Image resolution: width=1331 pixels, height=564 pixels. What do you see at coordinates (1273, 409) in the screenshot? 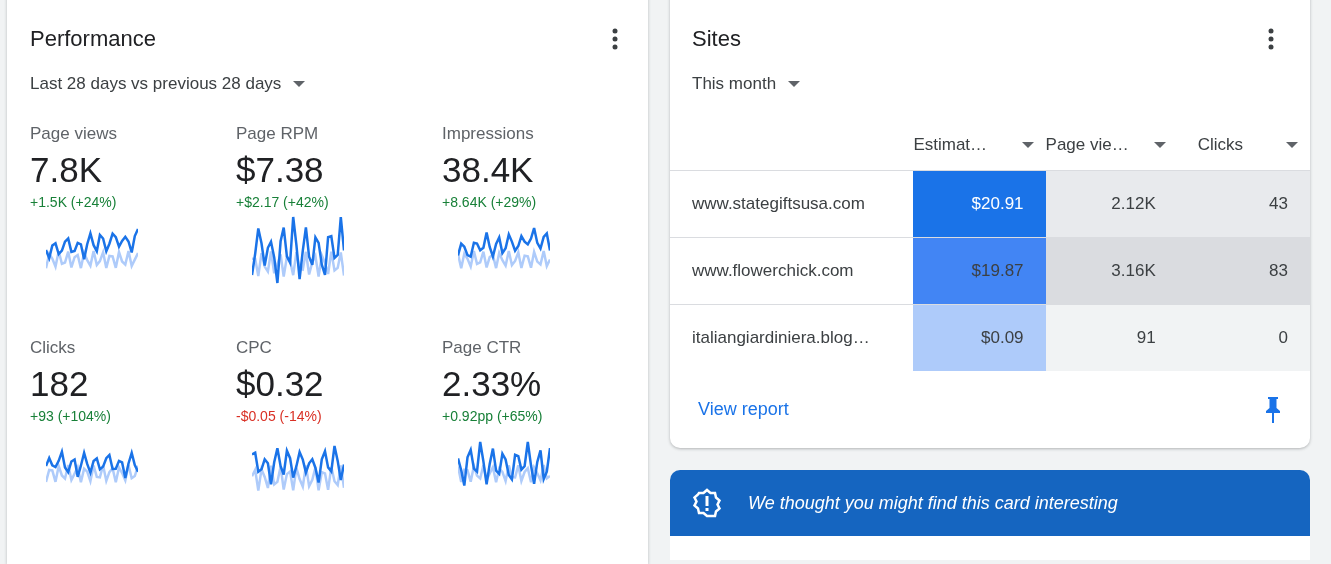
I see `pin-icon` at bounding box center [1273, 409].